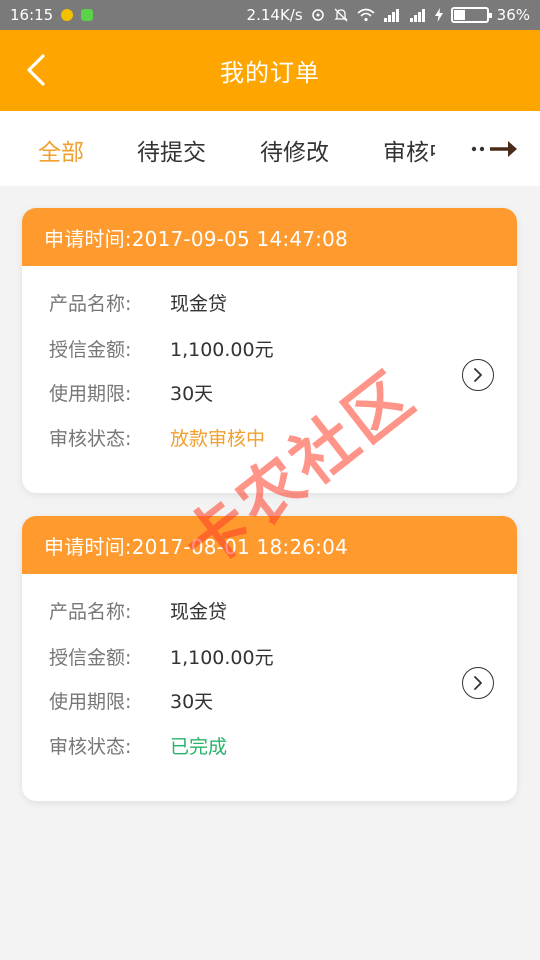  Describe the element at coordinates (294, 150) in the screenshot. I see `tab-pending-revise: 待修改` at that location.